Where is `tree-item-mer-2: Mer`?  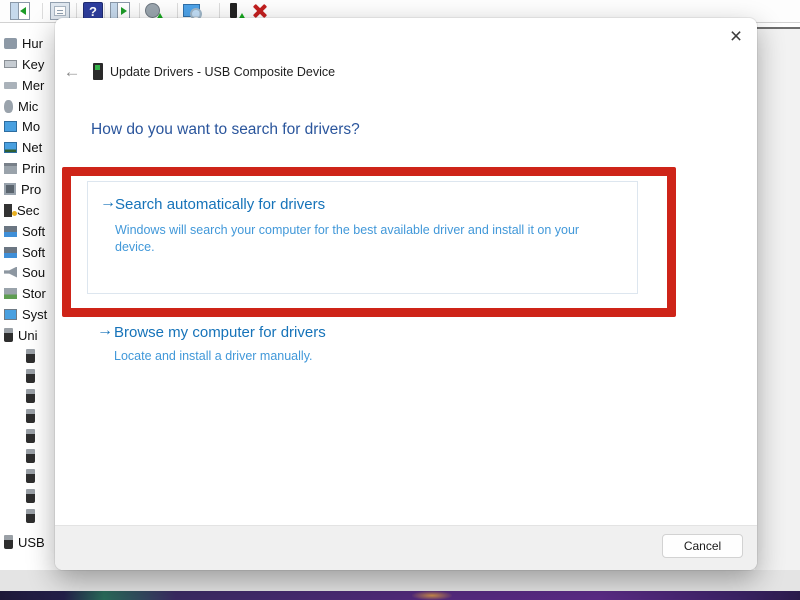 tree-item-mer-2: Mer is located at coordinates (24, 85).